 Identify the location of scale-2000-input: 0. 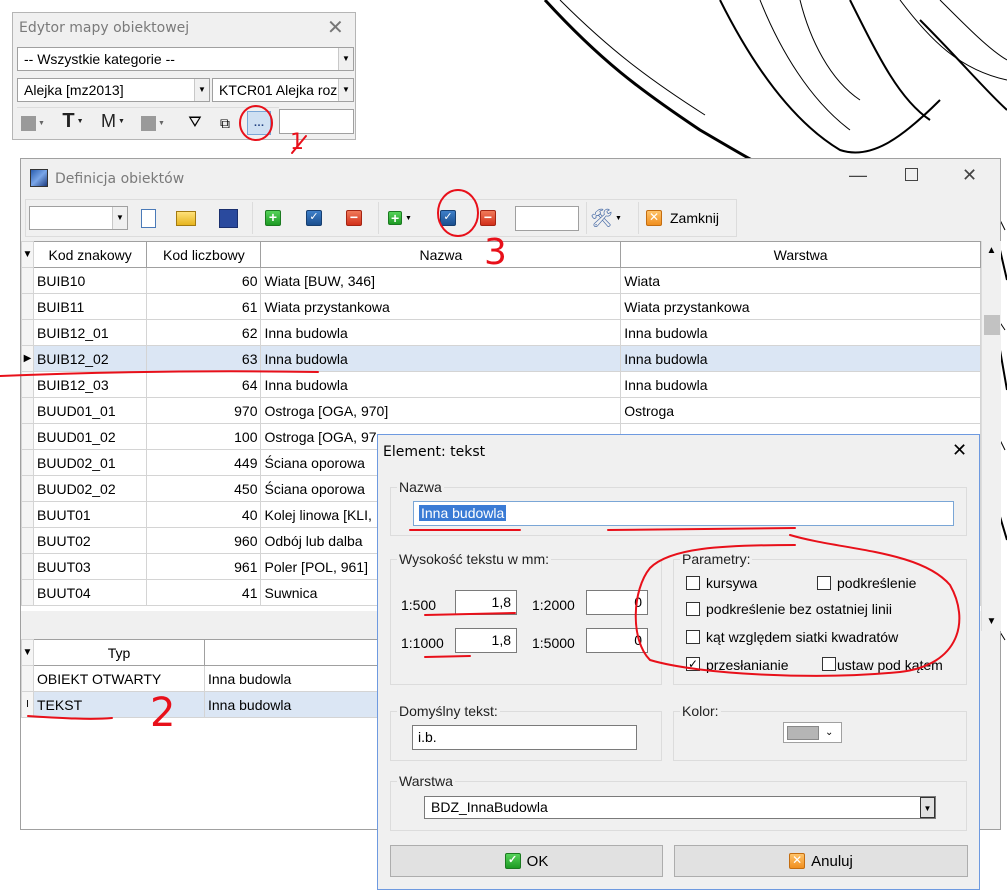
(617, 602).